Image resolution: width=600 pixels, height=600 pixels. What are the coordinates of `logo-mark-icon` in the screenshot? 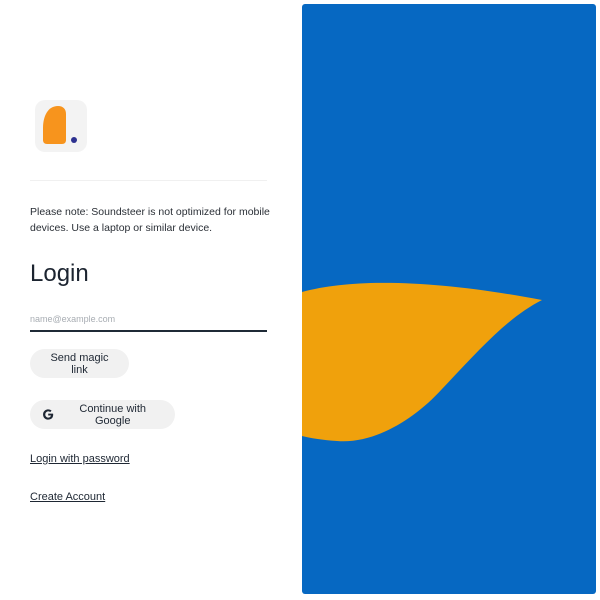 It's located at (54, 125).